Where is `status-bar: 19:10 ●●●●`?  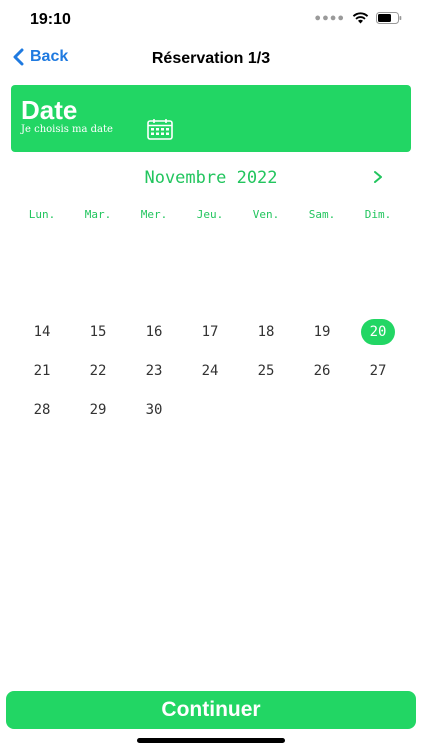
status-bar: 19:10 ●●●● is located at coordinates (211, 20).